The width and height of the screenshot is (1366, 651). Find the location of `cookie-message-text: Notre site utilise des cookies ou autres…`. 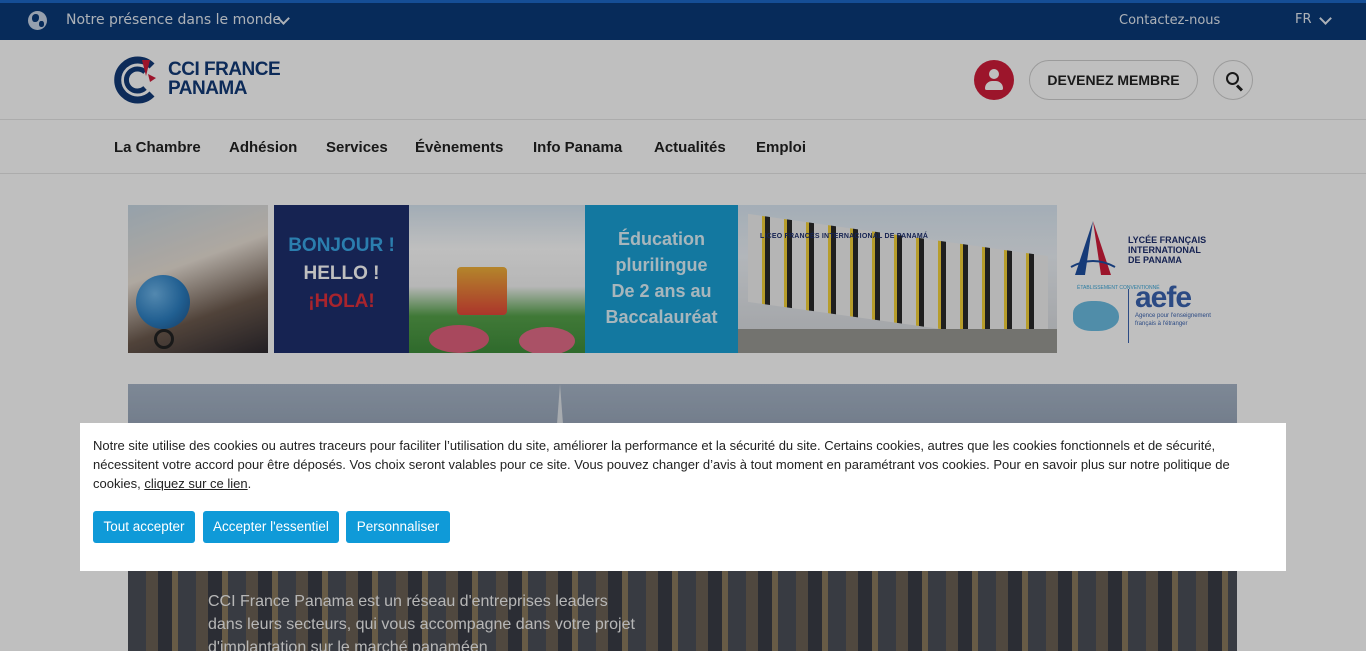

cookie-message-text: Notre site utilise des cookies ou autres… is located at coordinates (661, 464).